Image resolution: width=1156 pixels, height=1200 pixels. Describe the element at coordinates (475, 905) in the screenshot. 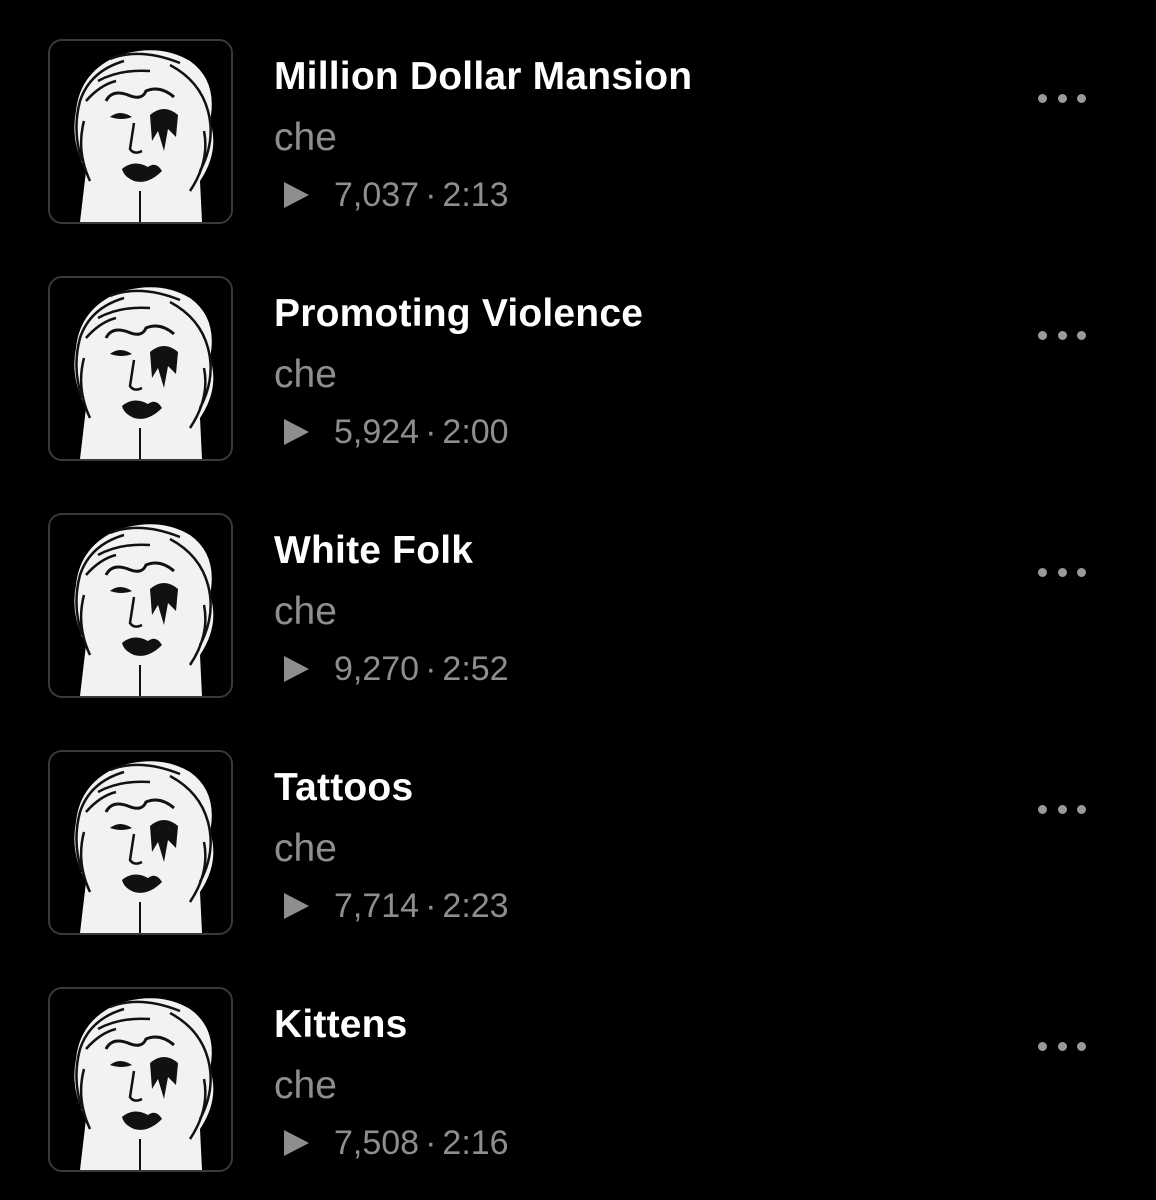

I see `track-duration: 2:23` at that location.